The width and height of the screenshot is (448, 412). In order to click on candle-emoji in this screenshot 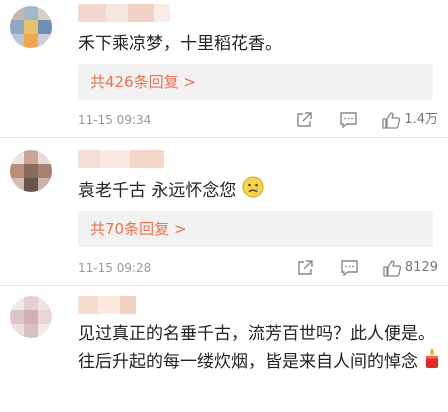, I will do `click(432, 362)`.